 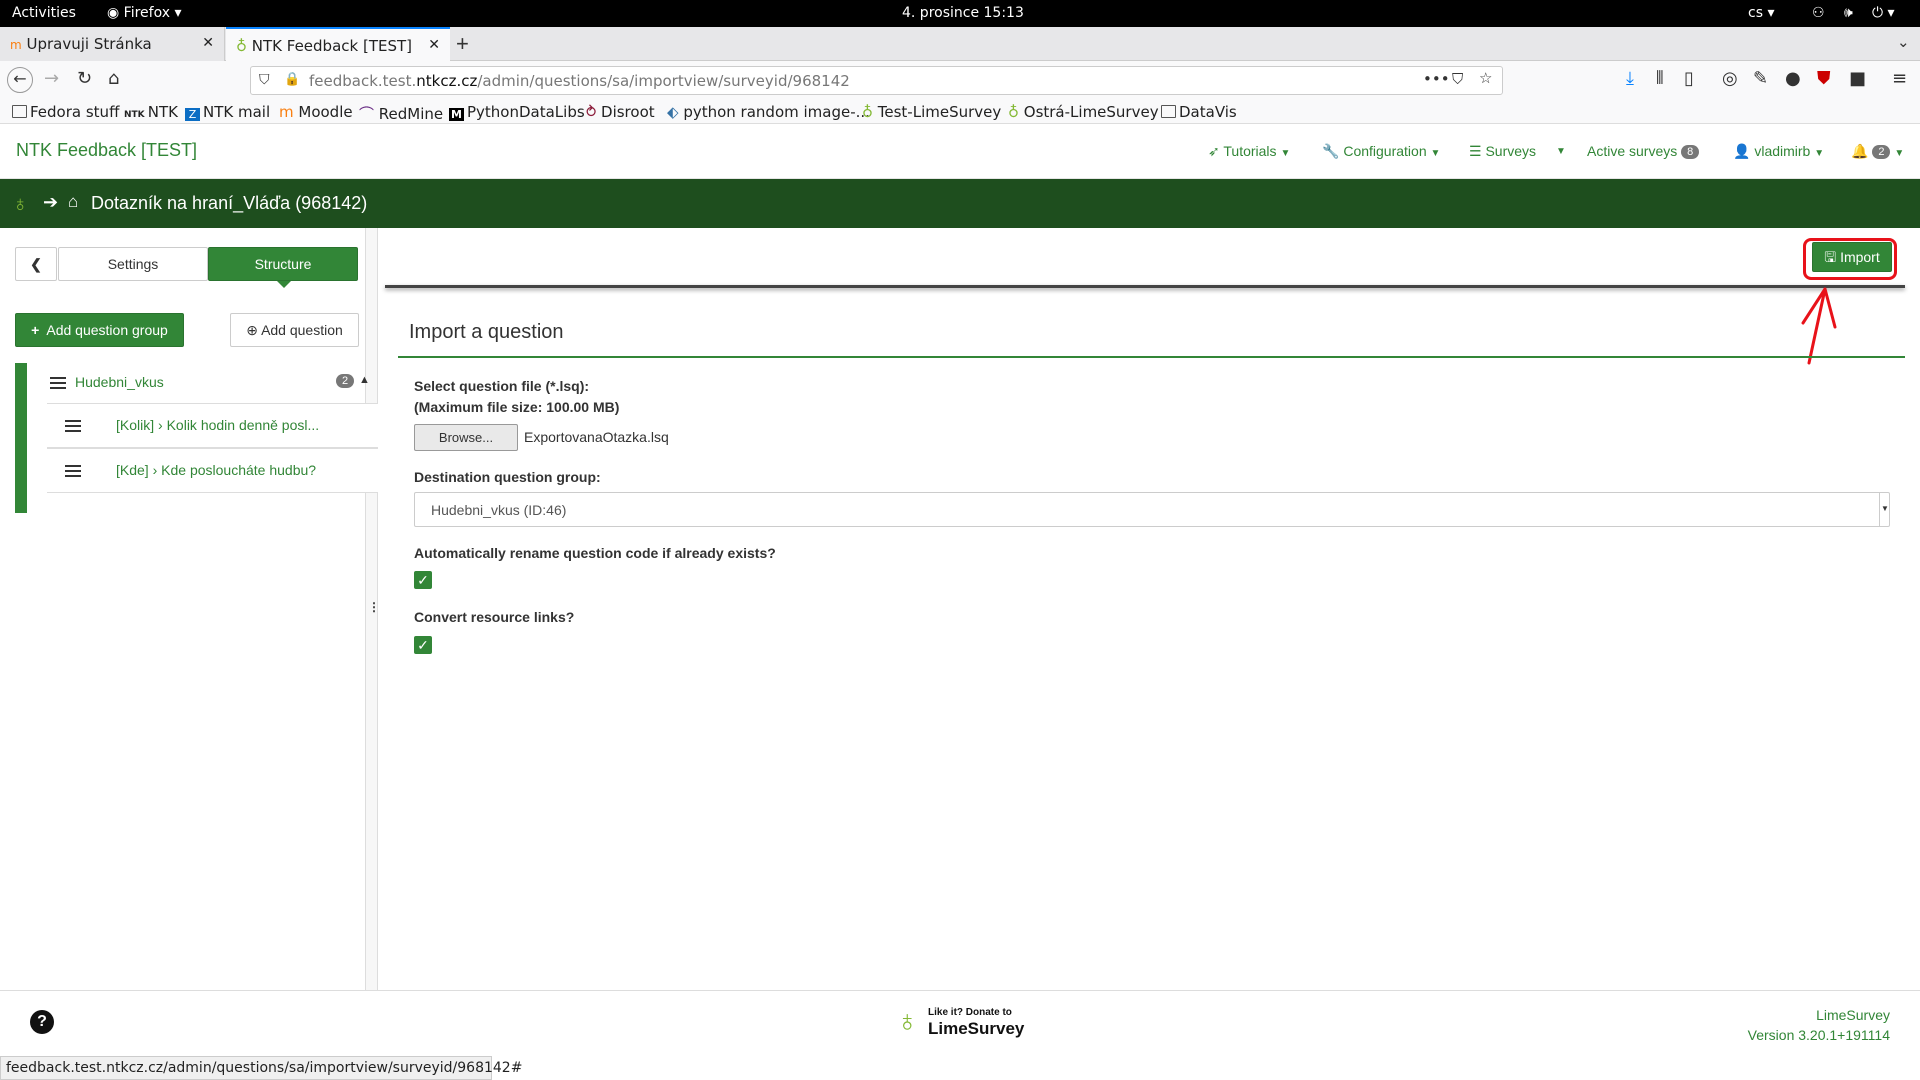 What do you see at coordinates (1730, 78) in the screenshot?
I see `account-icon: ◎` at bounding box center [1730, 78].